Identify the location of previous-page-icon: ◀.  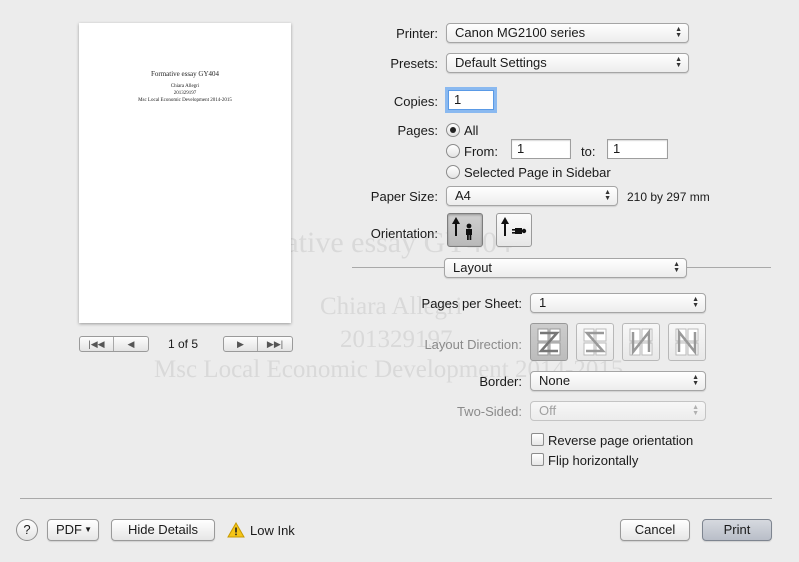
(131, 343).